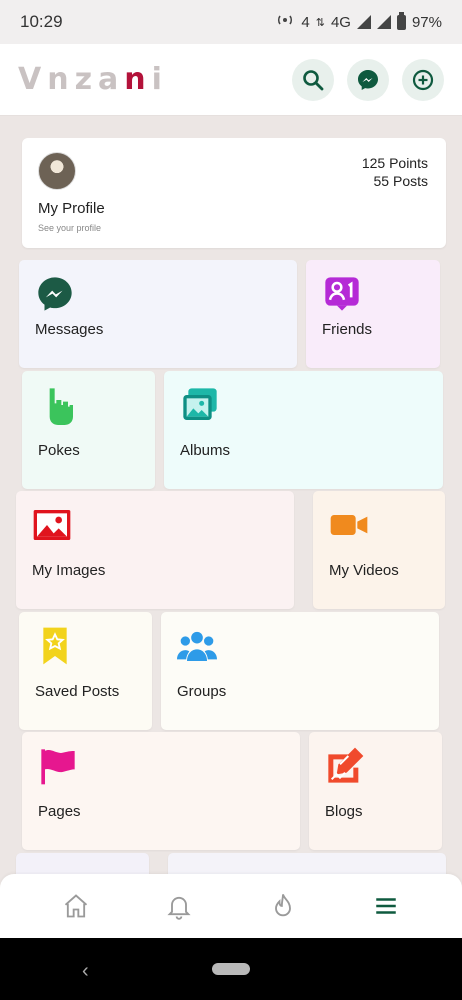  I want to click on messenger-button, so click(368, 79).